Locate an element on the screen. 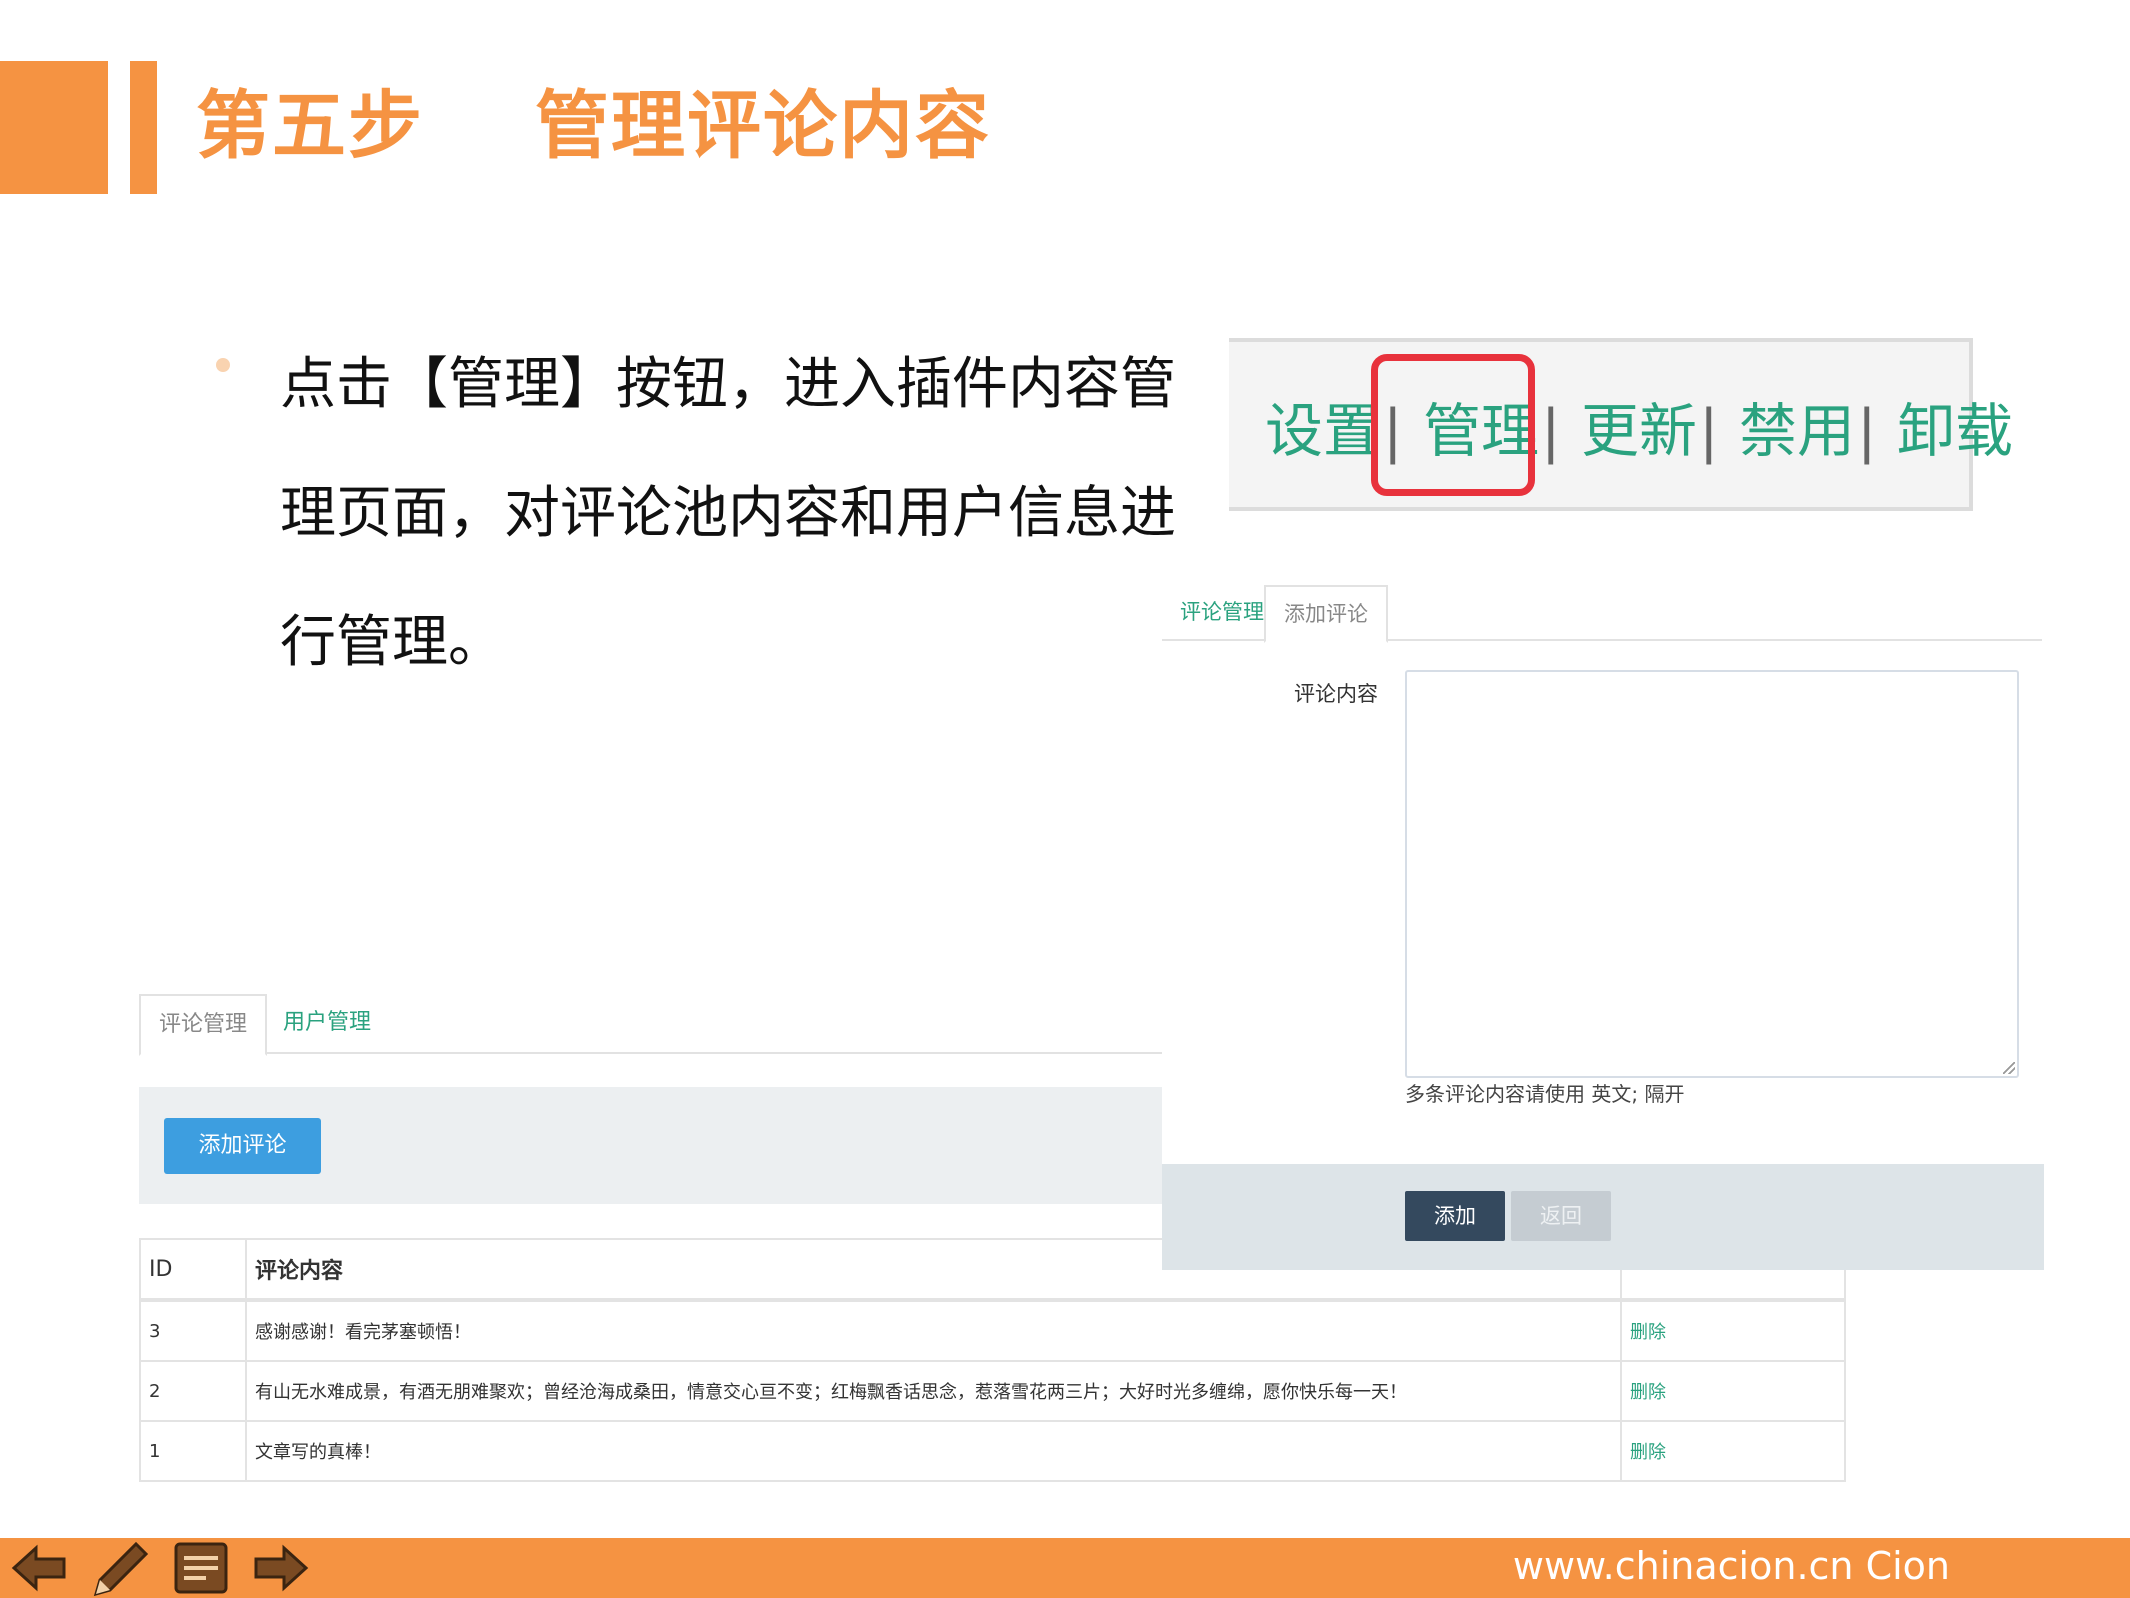 This screenshot has height=1598, width=2130. disable-link: 禁用 is located at coordinates (1797, 431).